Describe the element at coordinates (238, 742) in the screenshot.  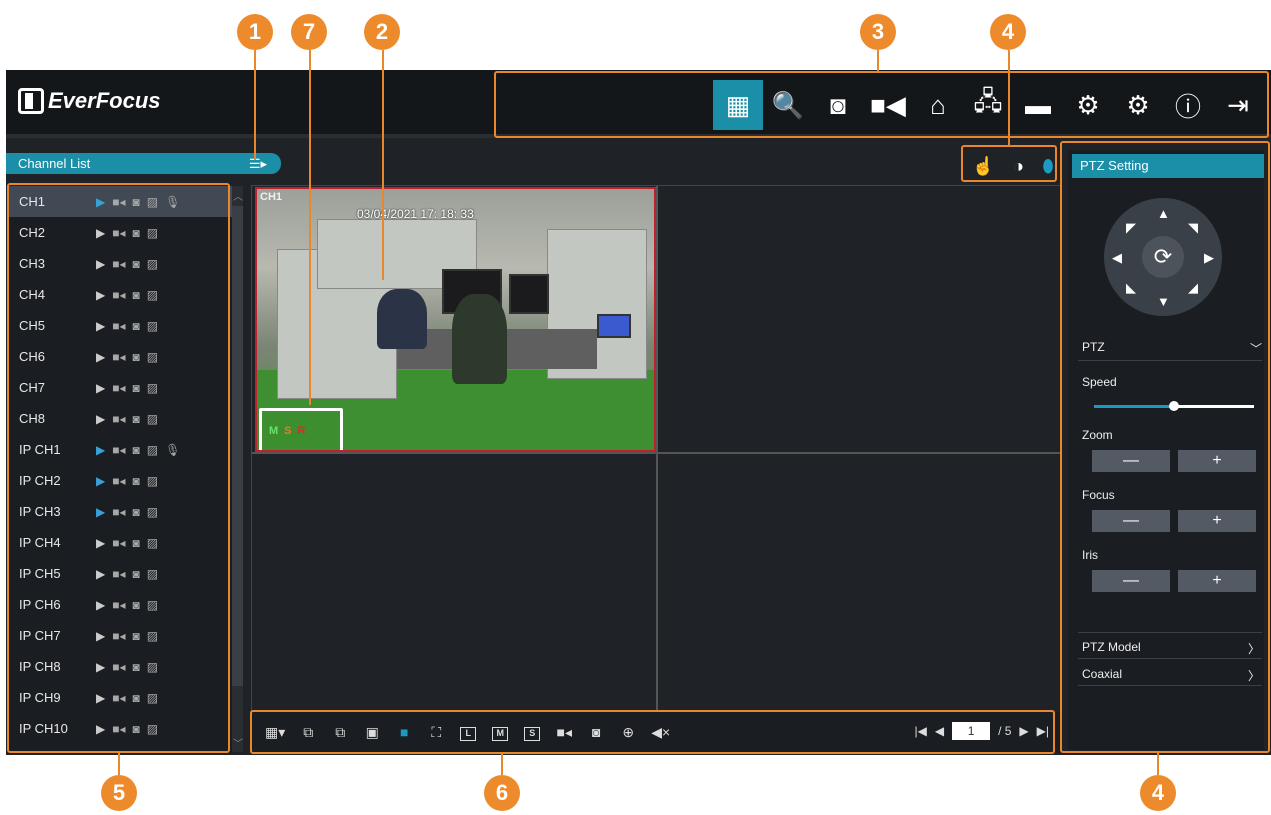
I see `scroll-down-icon: ﹀` at that location.